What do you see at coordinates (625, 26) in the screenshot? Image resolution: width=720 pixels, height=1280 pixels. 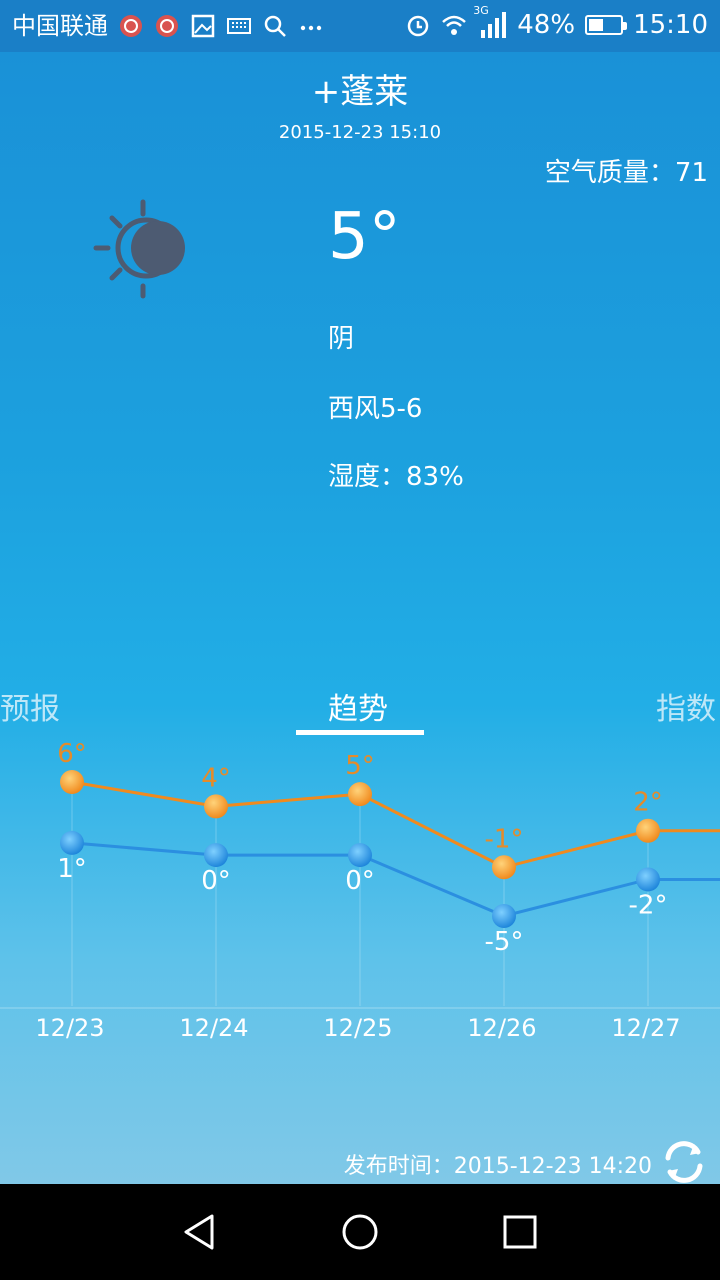 I see `battery-cap` at bounding box center [625, 26].